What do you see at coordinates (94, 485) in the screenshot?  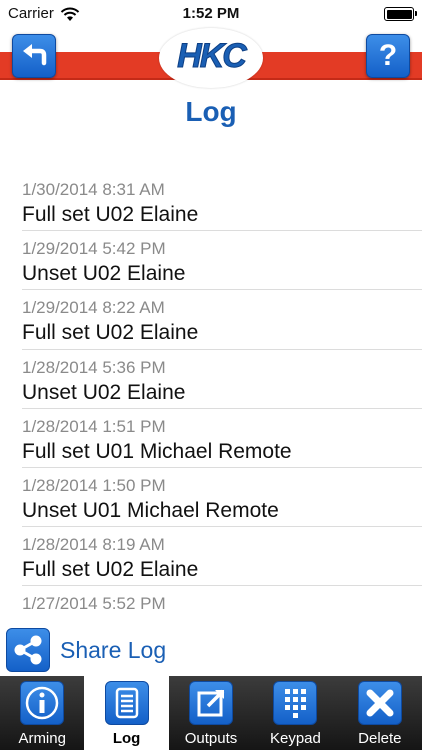 I see `log-time: 1/28/2014 1:50 PM` at bounding box center [94, 485].